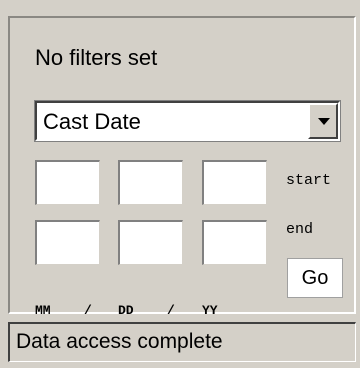 The image size is (360, 368). I want to click on end-month-input, so click(67, 242).